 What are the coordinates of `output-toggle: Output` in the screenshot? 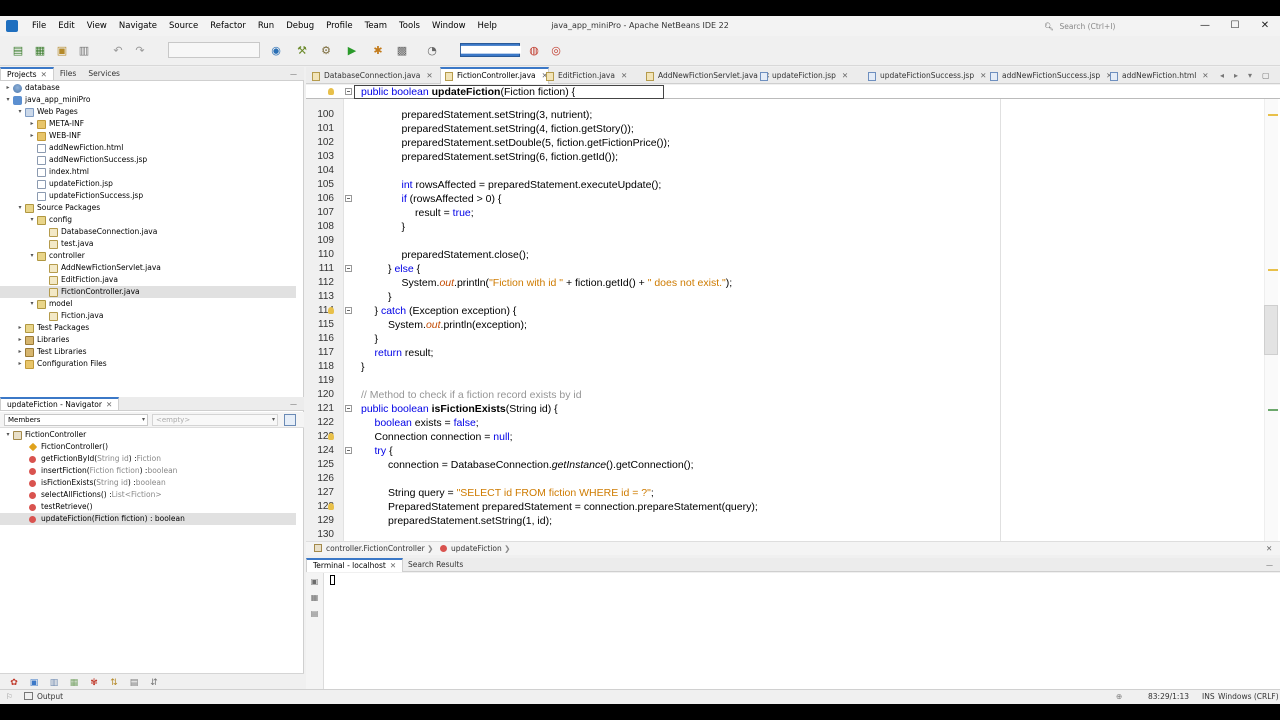 It's located at (43, 697).